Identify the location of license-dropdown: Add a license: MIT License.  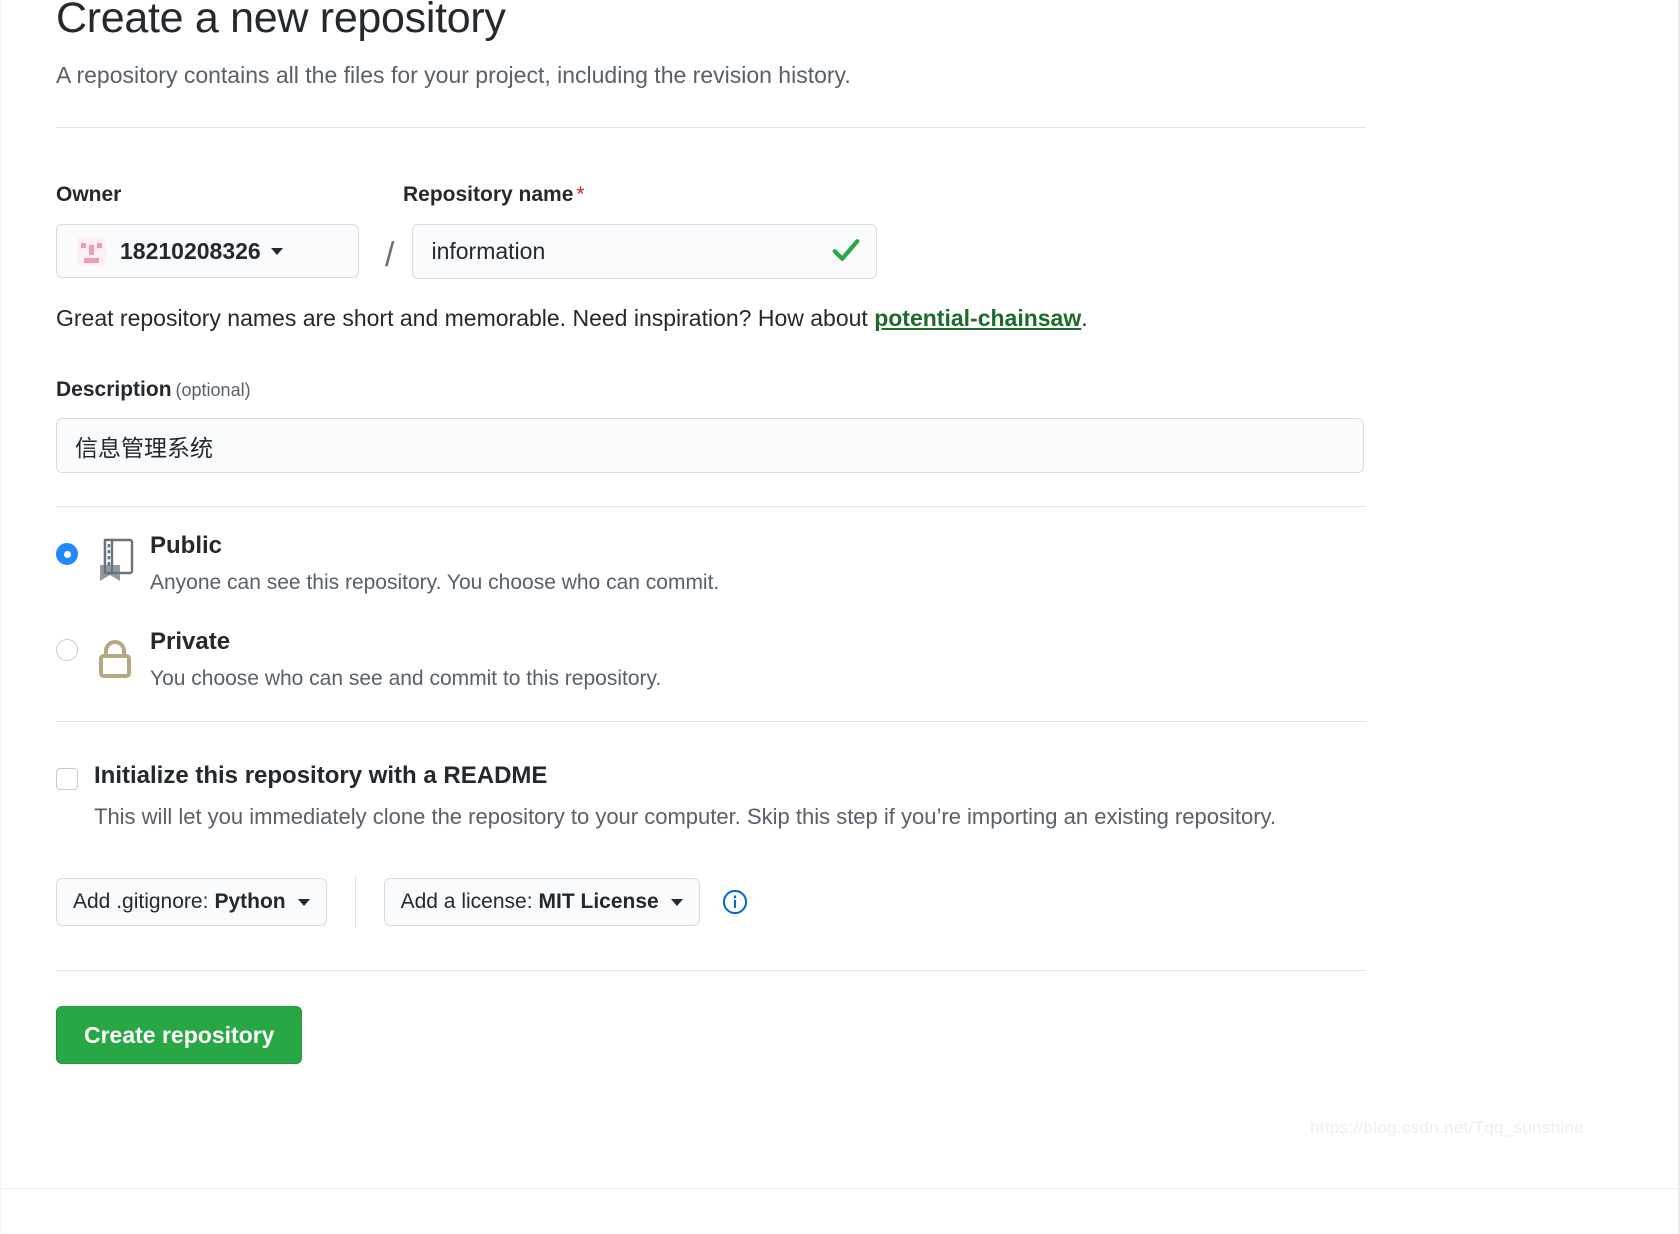
(541, 902).